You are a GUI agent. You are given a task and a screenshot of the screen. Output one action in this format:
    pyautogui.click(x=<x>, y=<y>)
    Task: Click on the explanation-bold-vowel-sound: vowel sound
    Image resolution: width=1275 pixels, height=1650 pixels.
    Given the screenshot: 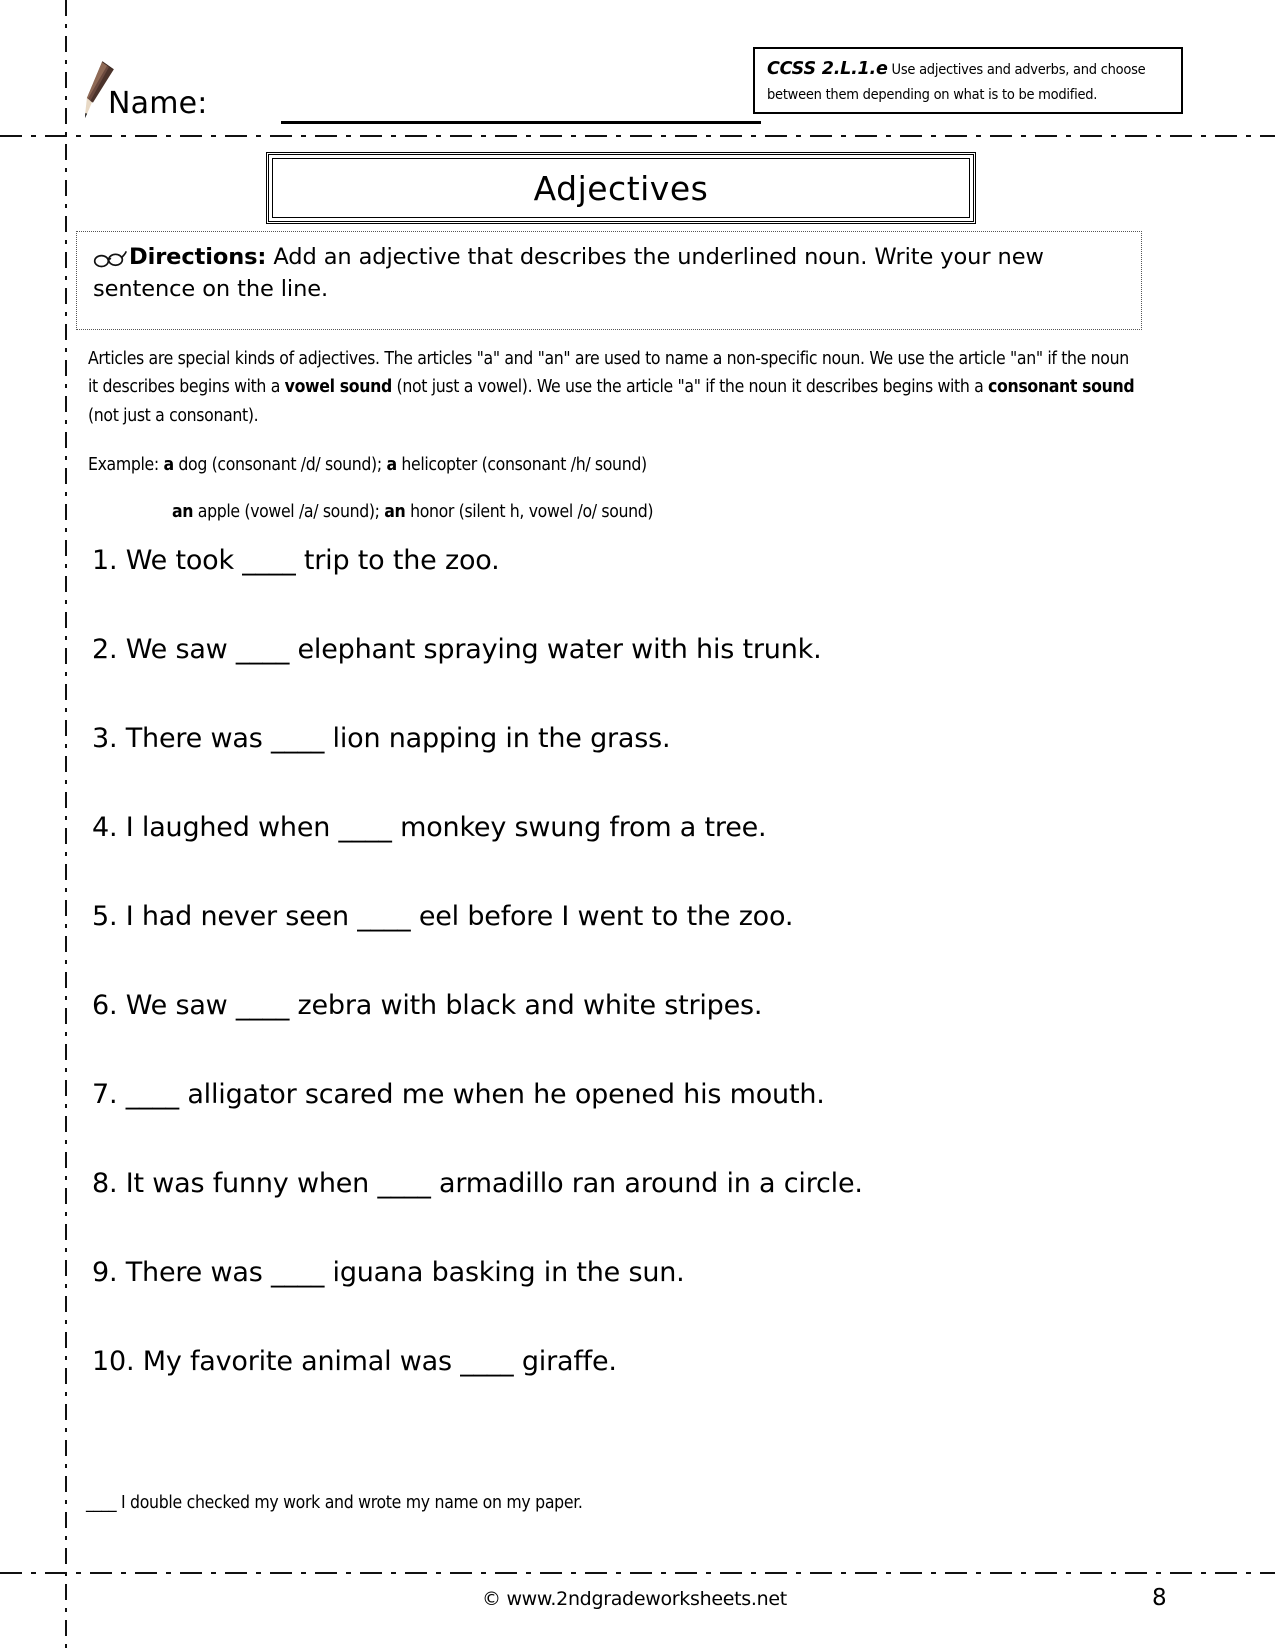 What is the action you would take?
    pyautogui.click(x=338, y=387)
    